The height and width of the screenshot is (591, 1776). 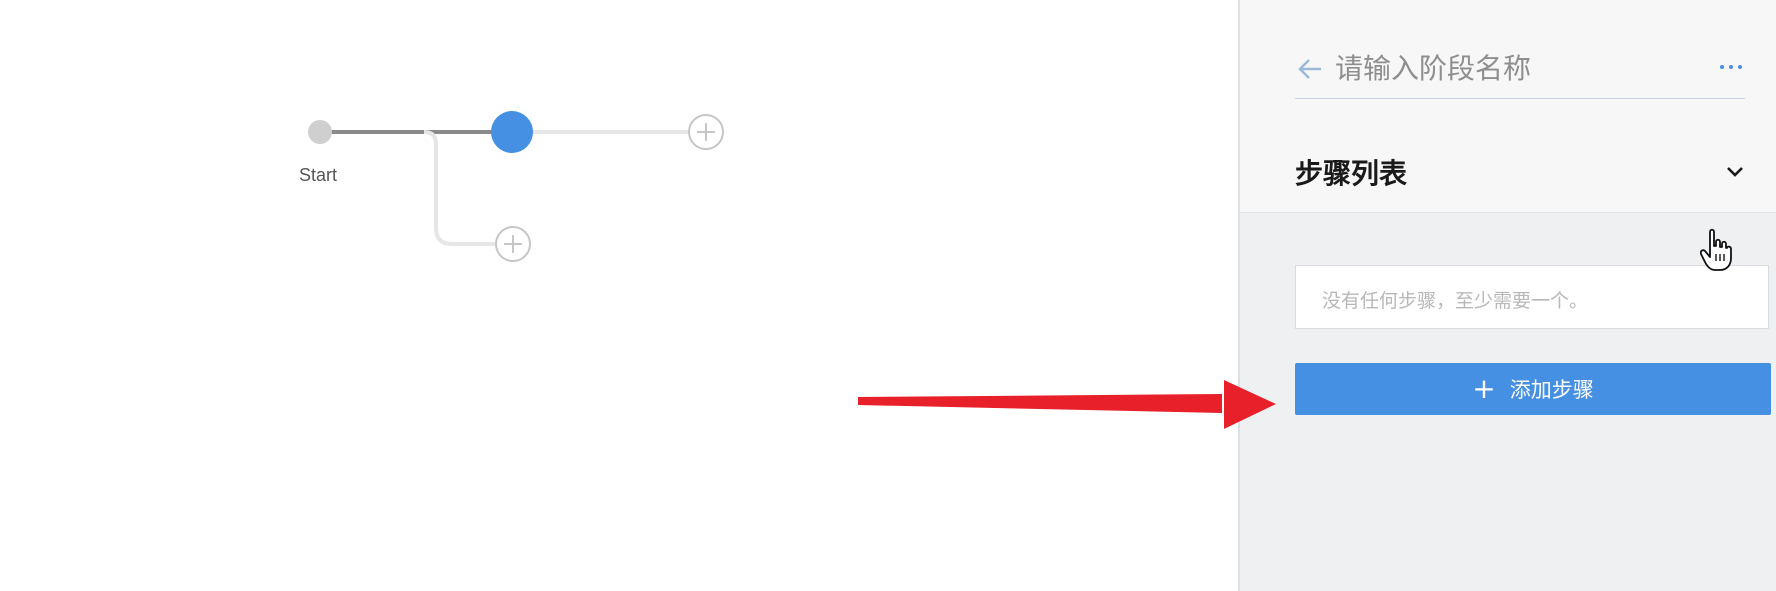 I want to click on steps-section-header: 步骤列表, so click(x=1520, y=172).